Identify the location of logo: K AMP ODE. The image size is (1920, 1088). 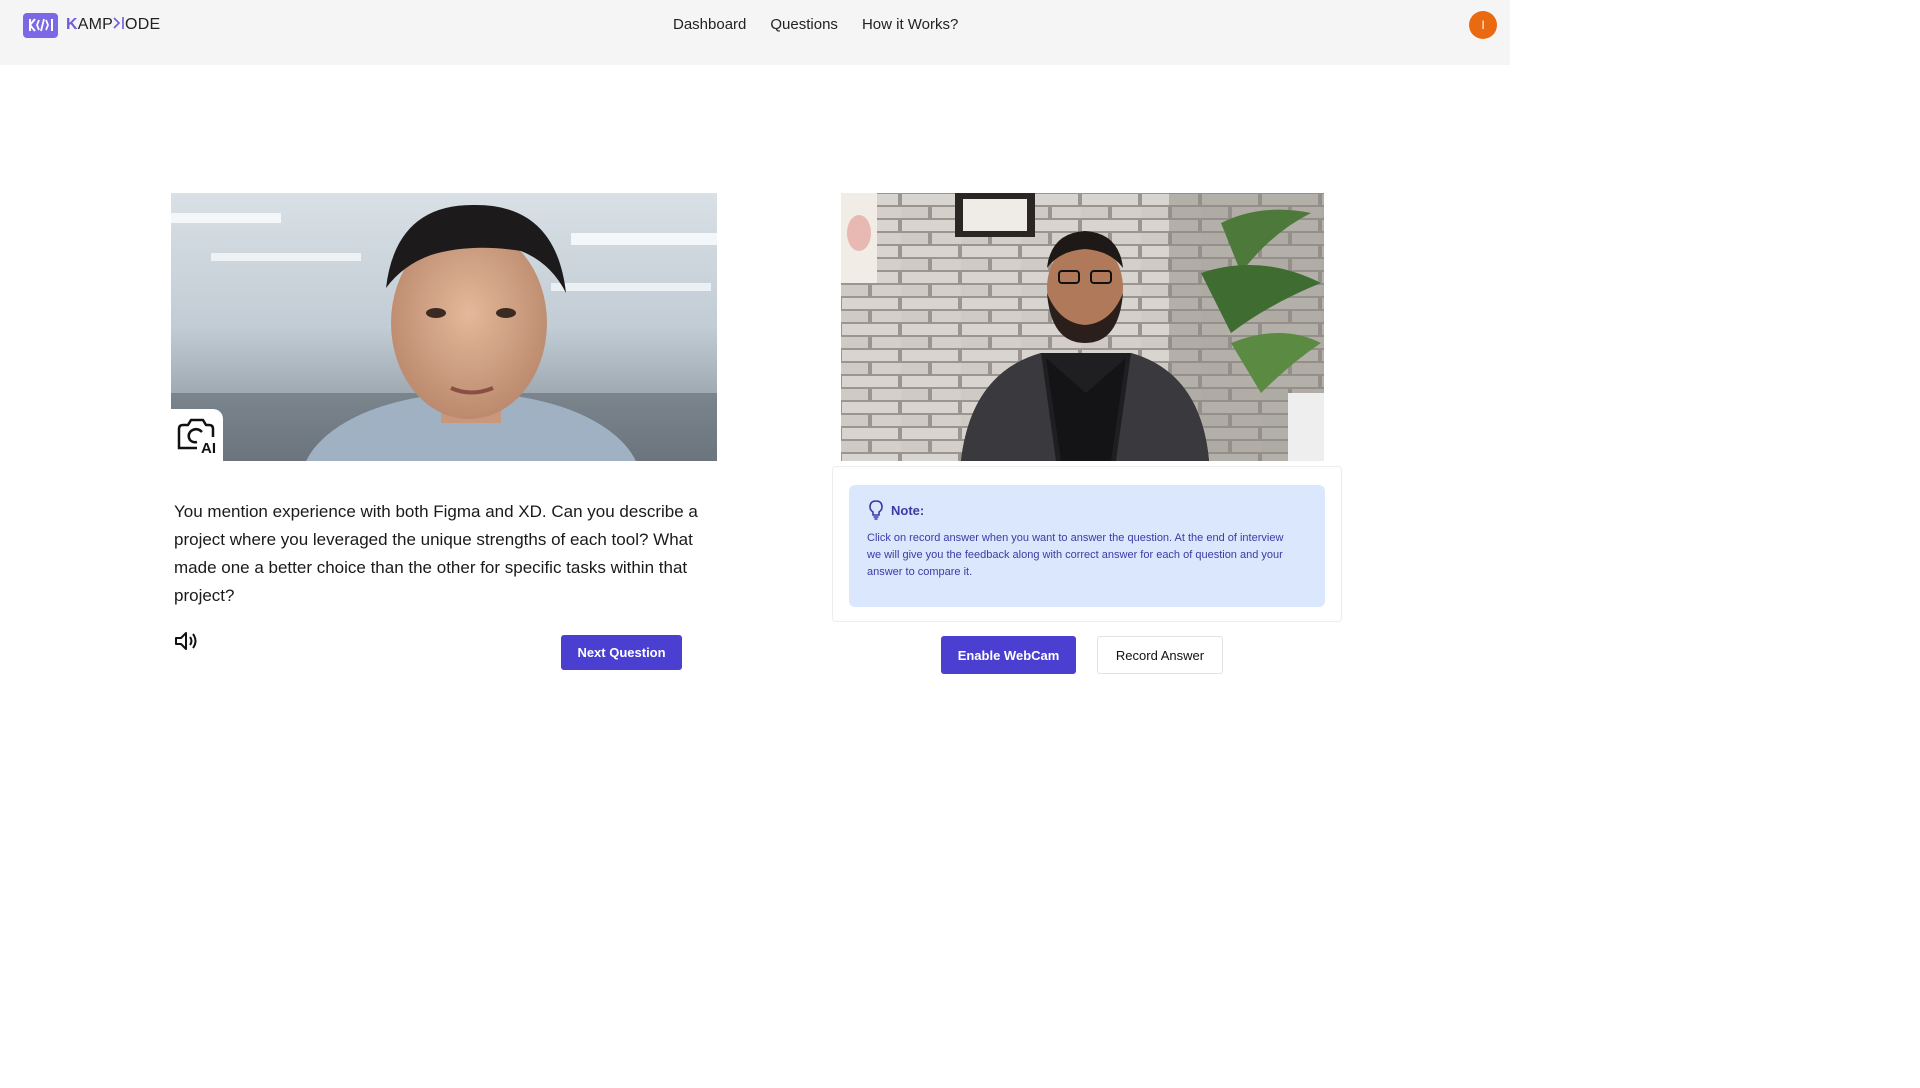
(91, 25).